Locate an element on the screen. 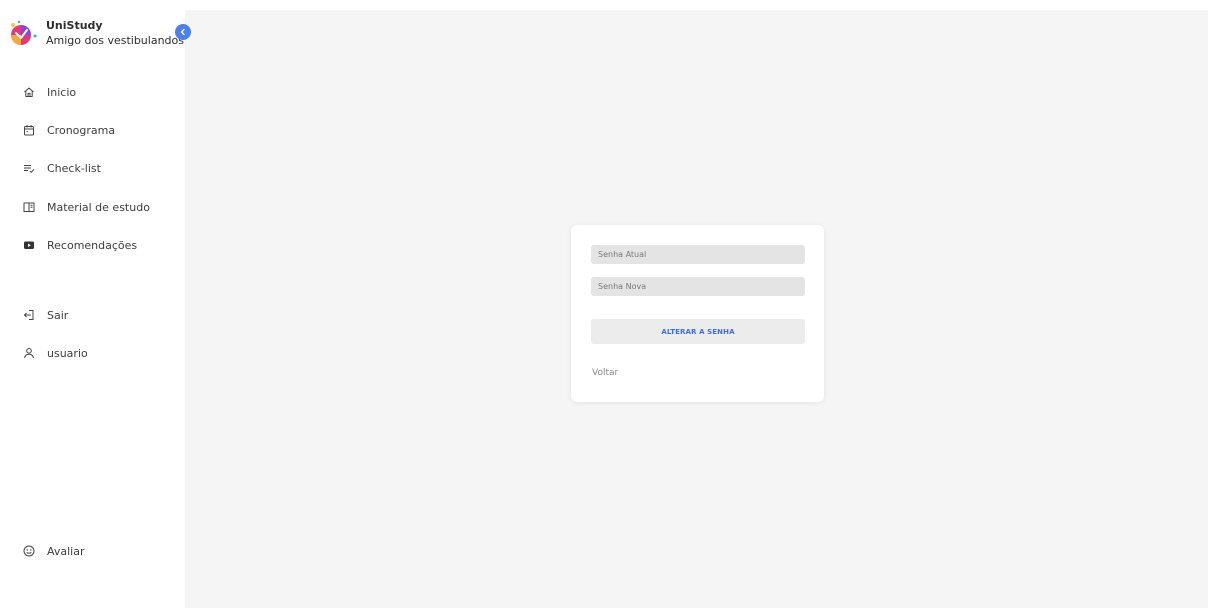 The image size is (1208, 608). nav-item-material-de-estudo: Material de estudo is located at coordinates (86, 207).